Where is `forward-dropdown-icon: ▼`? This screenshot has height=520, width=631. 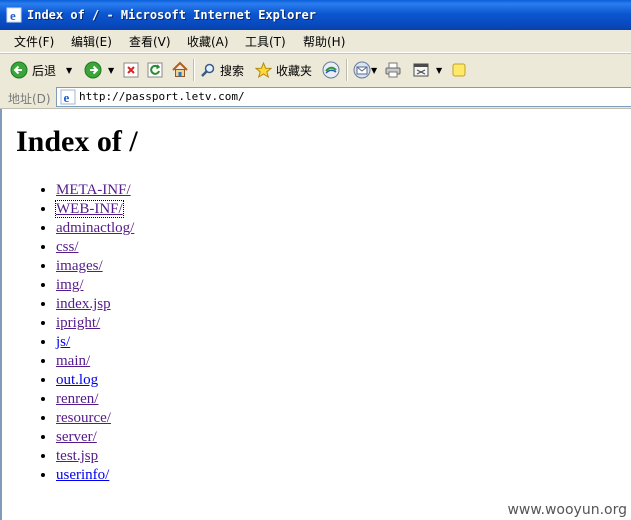
forward-dropdown-icon: ▼ is located at coordinates (111, 70).